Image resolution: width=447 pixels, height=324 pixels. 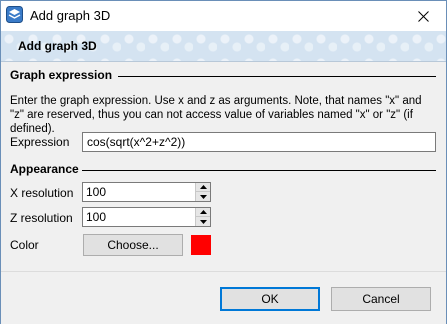 I want to click on x-resolution-decrement-button, so click(x=202, y=196).